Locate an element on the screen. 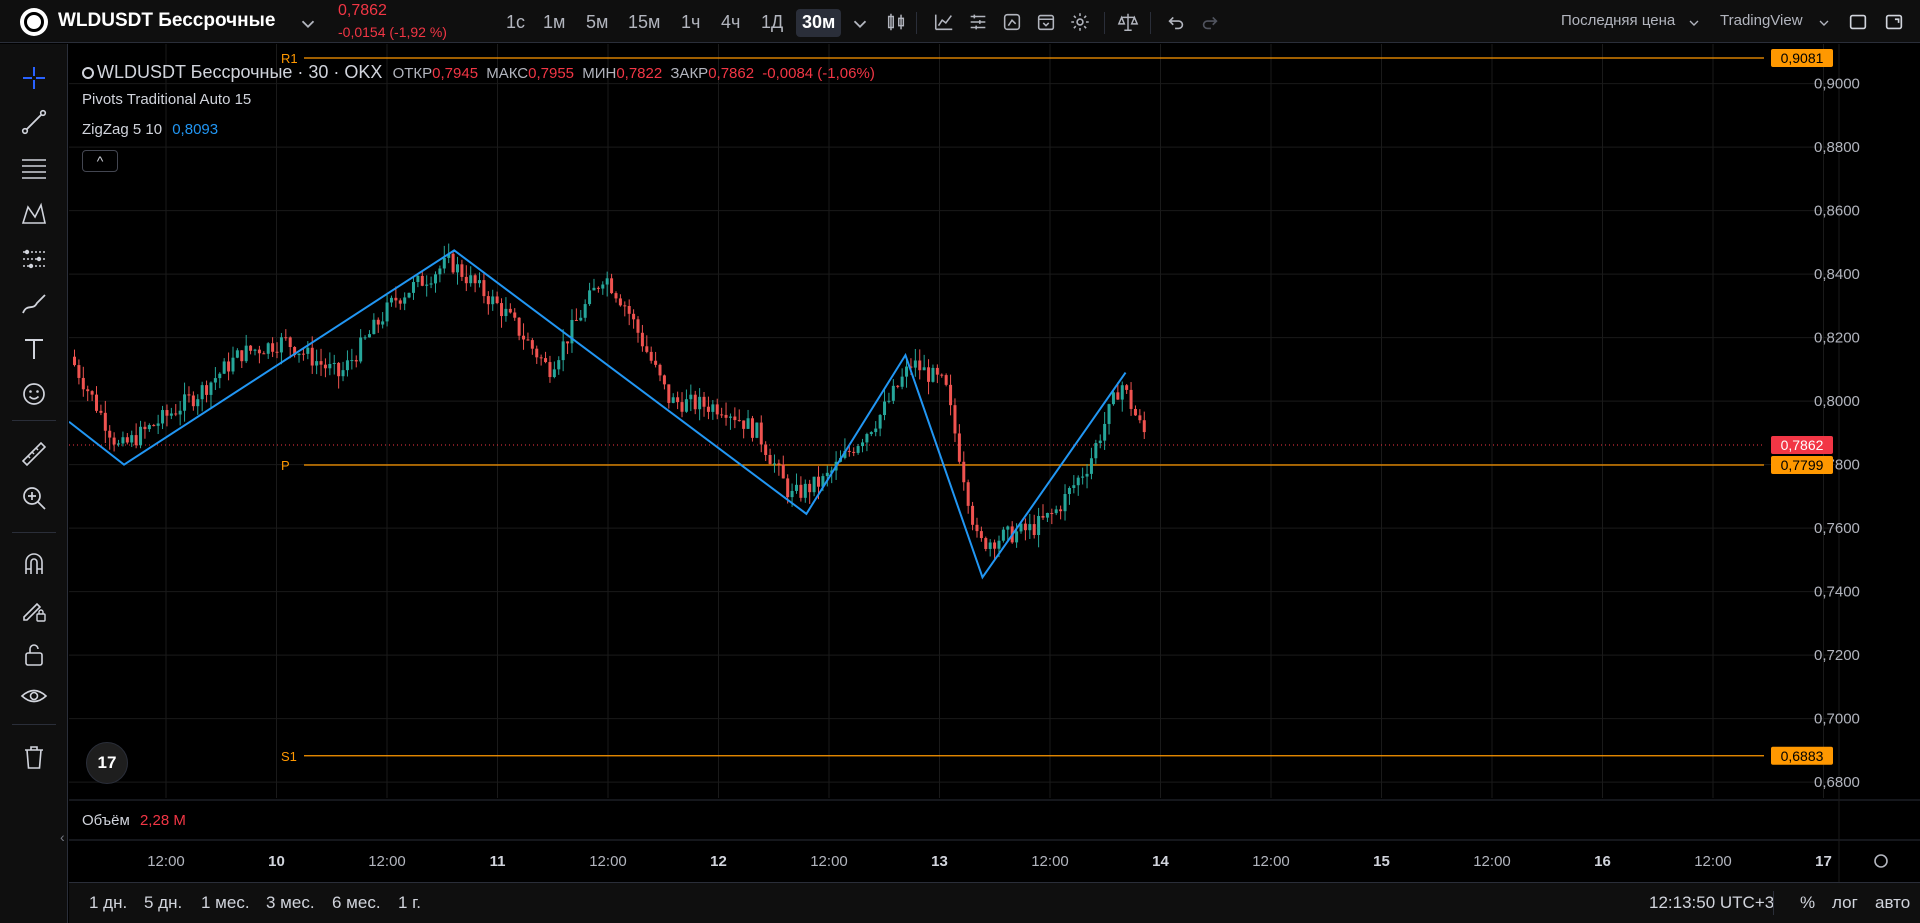  indicators-icon is located at coordinates (944, 22).